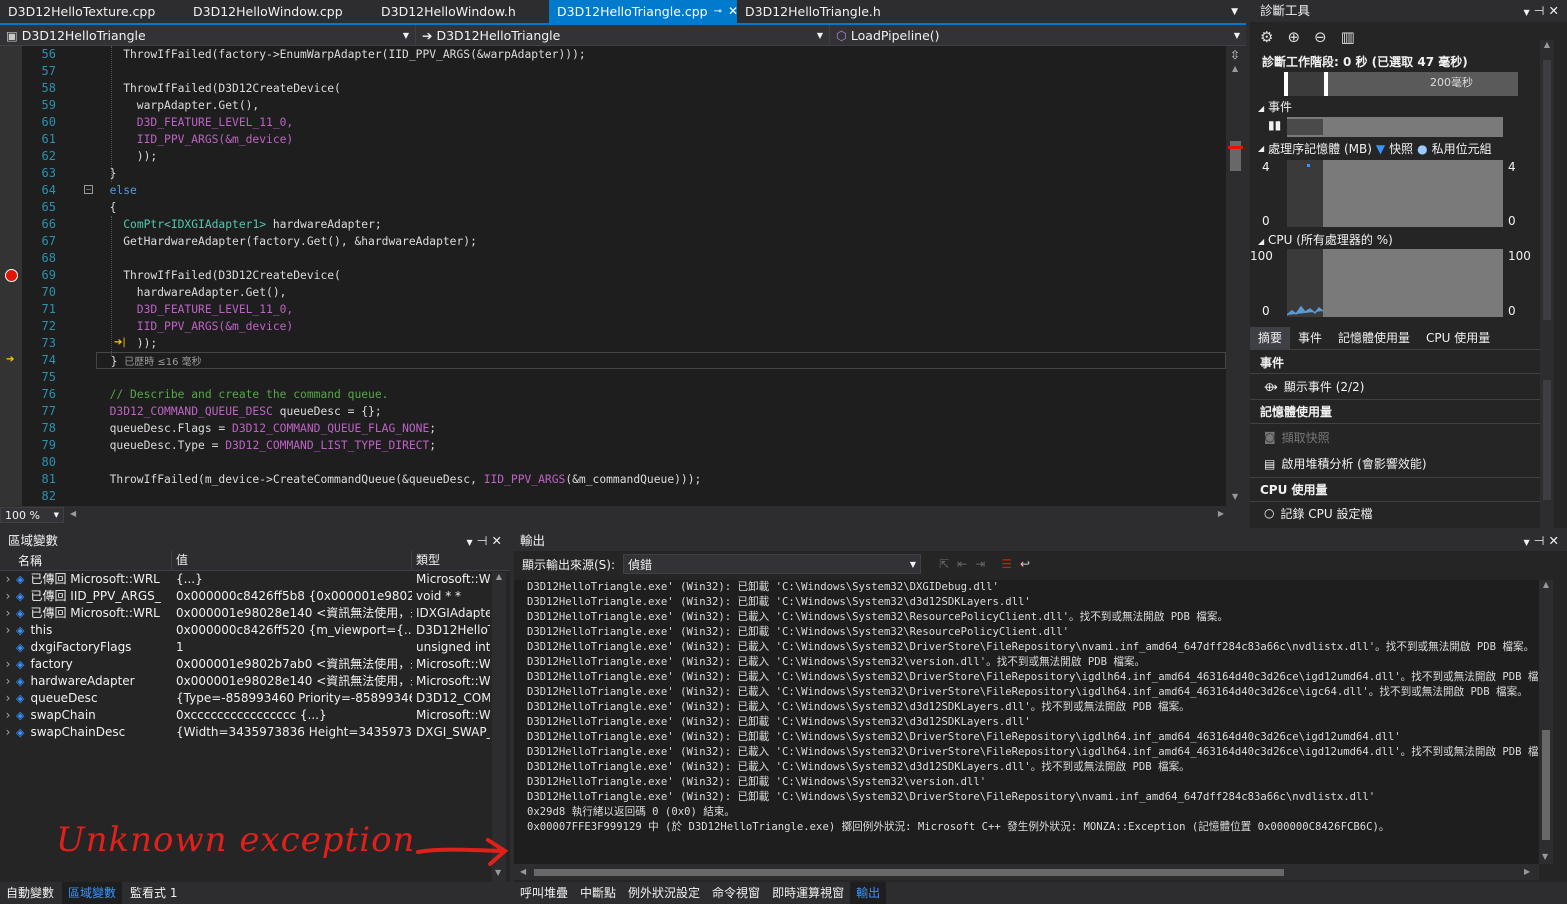  Describe the element at coordinates (92, 12) in the screenshot. I see `tab-d3d12hellotexture-cpp: D3D12HelloTexture.cpp` at that location.